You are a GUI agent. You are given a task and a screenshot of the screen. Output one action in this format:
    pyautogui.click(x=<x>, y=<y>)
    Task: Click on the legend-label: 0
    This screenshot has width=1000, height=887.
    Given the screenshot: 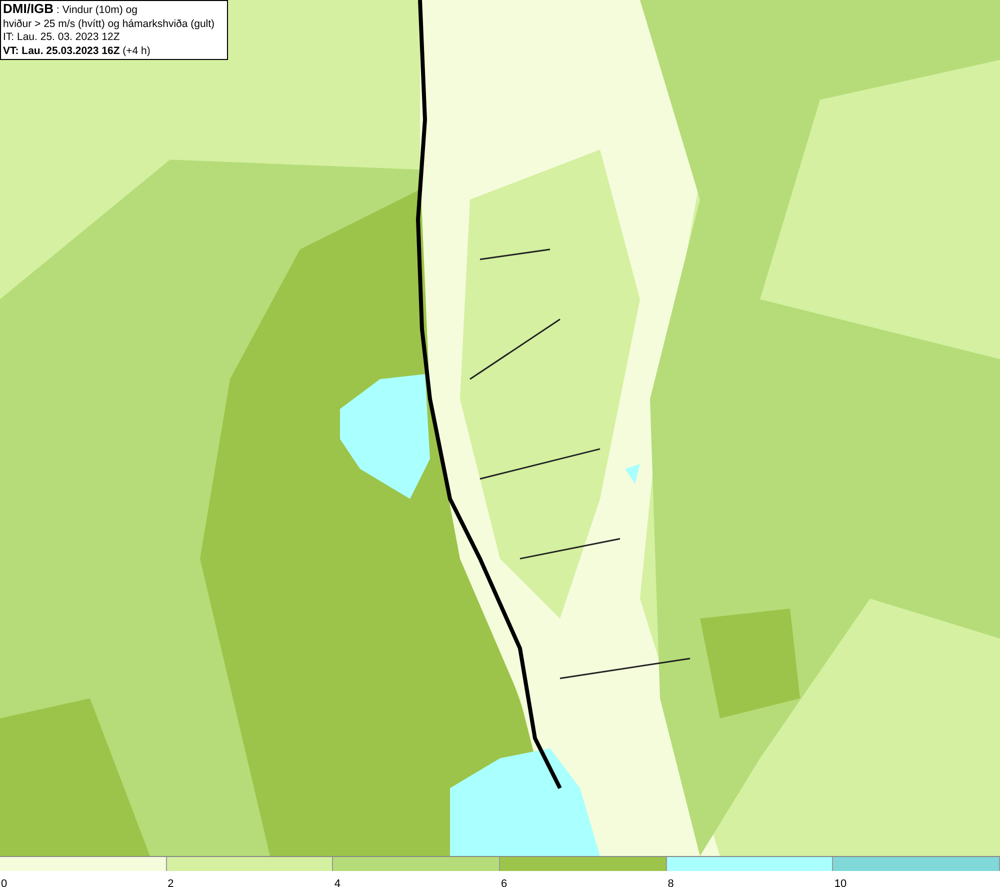 What is the action you would take?
    pyautogui.click(x=4, y=882)
    